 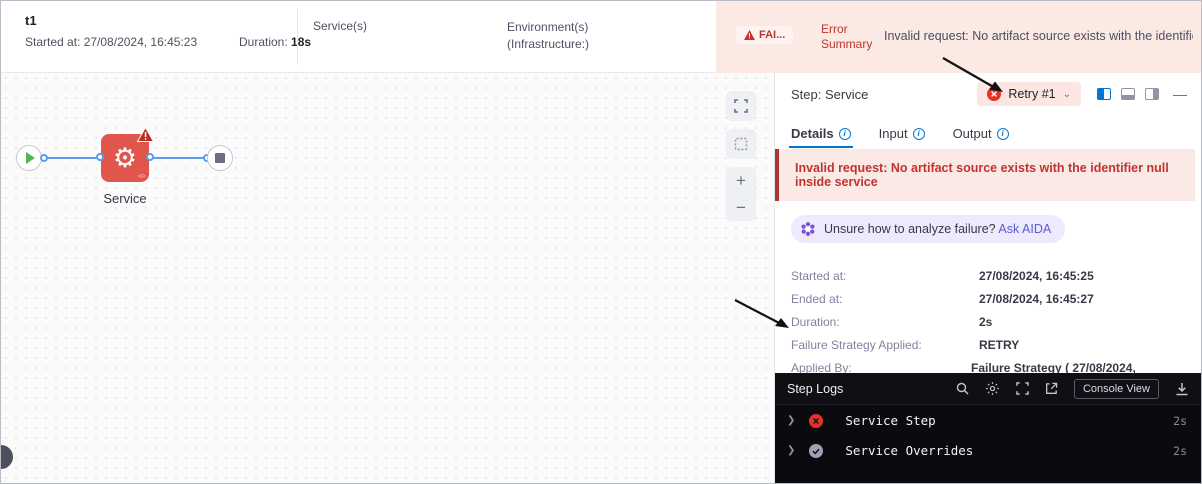 What do you see at coordinates (1066, 94) in the screenshot?
I see `chevron-down-icon: ⌄` at bounding box center [1066, 94].